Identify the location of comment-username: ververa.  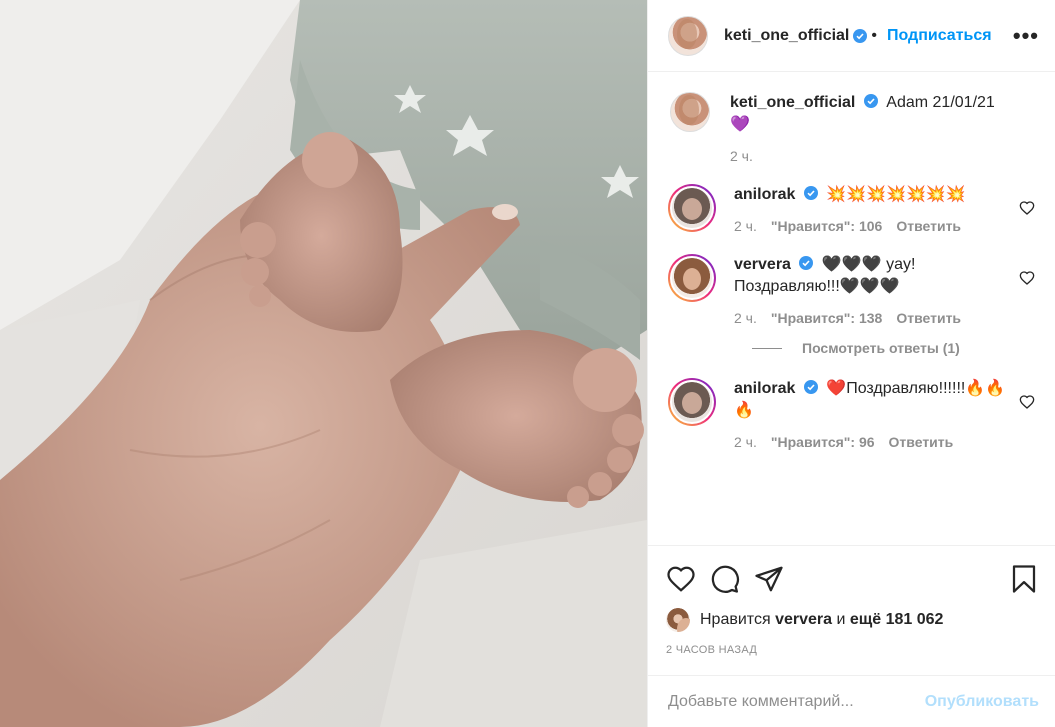
(762, 264).